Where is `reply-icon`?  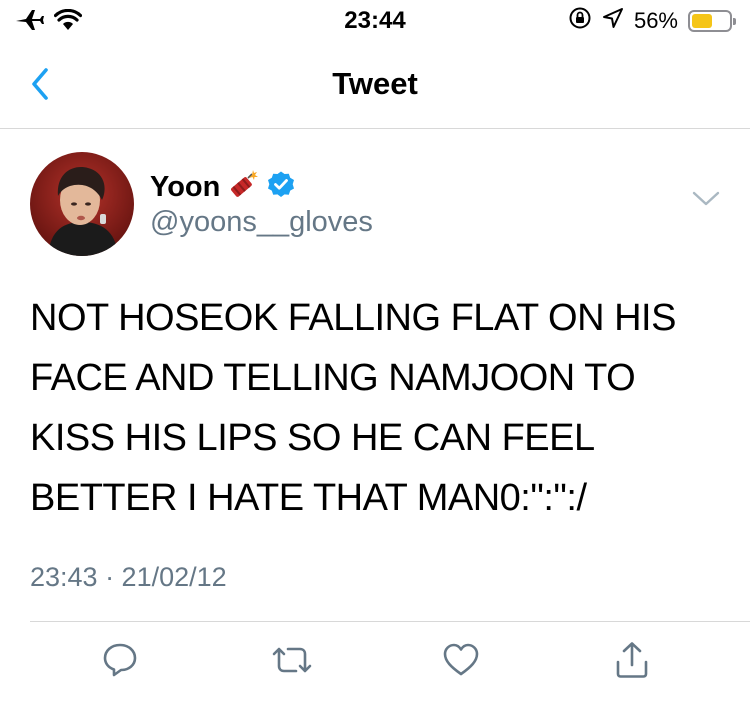 reply-icon is located at coordinates (120, 662).